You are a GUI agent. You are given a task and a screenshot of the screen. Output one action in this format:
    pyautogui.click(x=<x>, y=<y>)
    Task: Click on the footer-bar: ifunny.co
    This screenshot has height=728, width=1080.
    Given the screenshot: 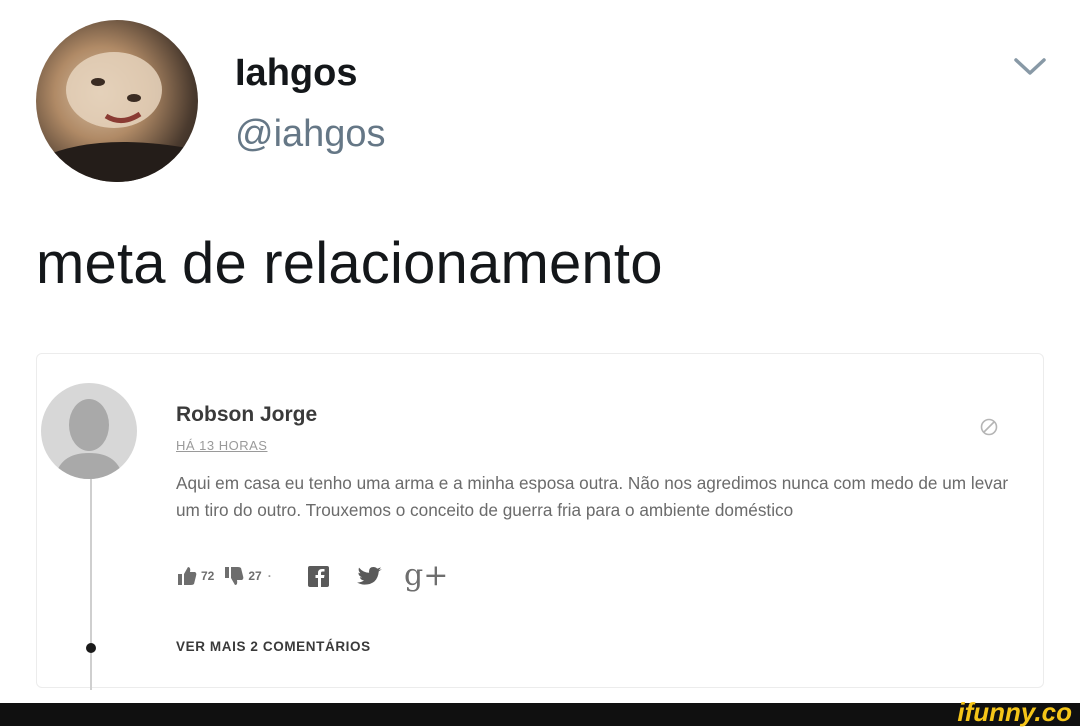 What is the action you would take?
    pyautogui.click(x=540, y=712)
    